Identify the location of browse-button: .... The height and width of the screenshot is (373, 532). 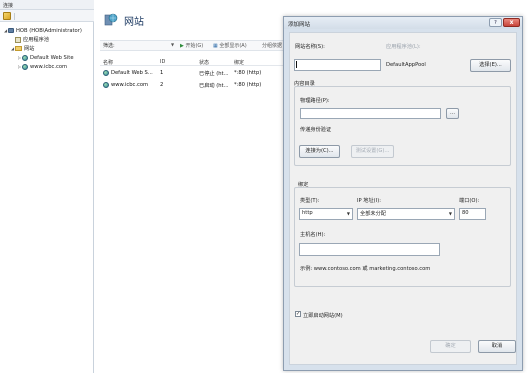
(452, 113).